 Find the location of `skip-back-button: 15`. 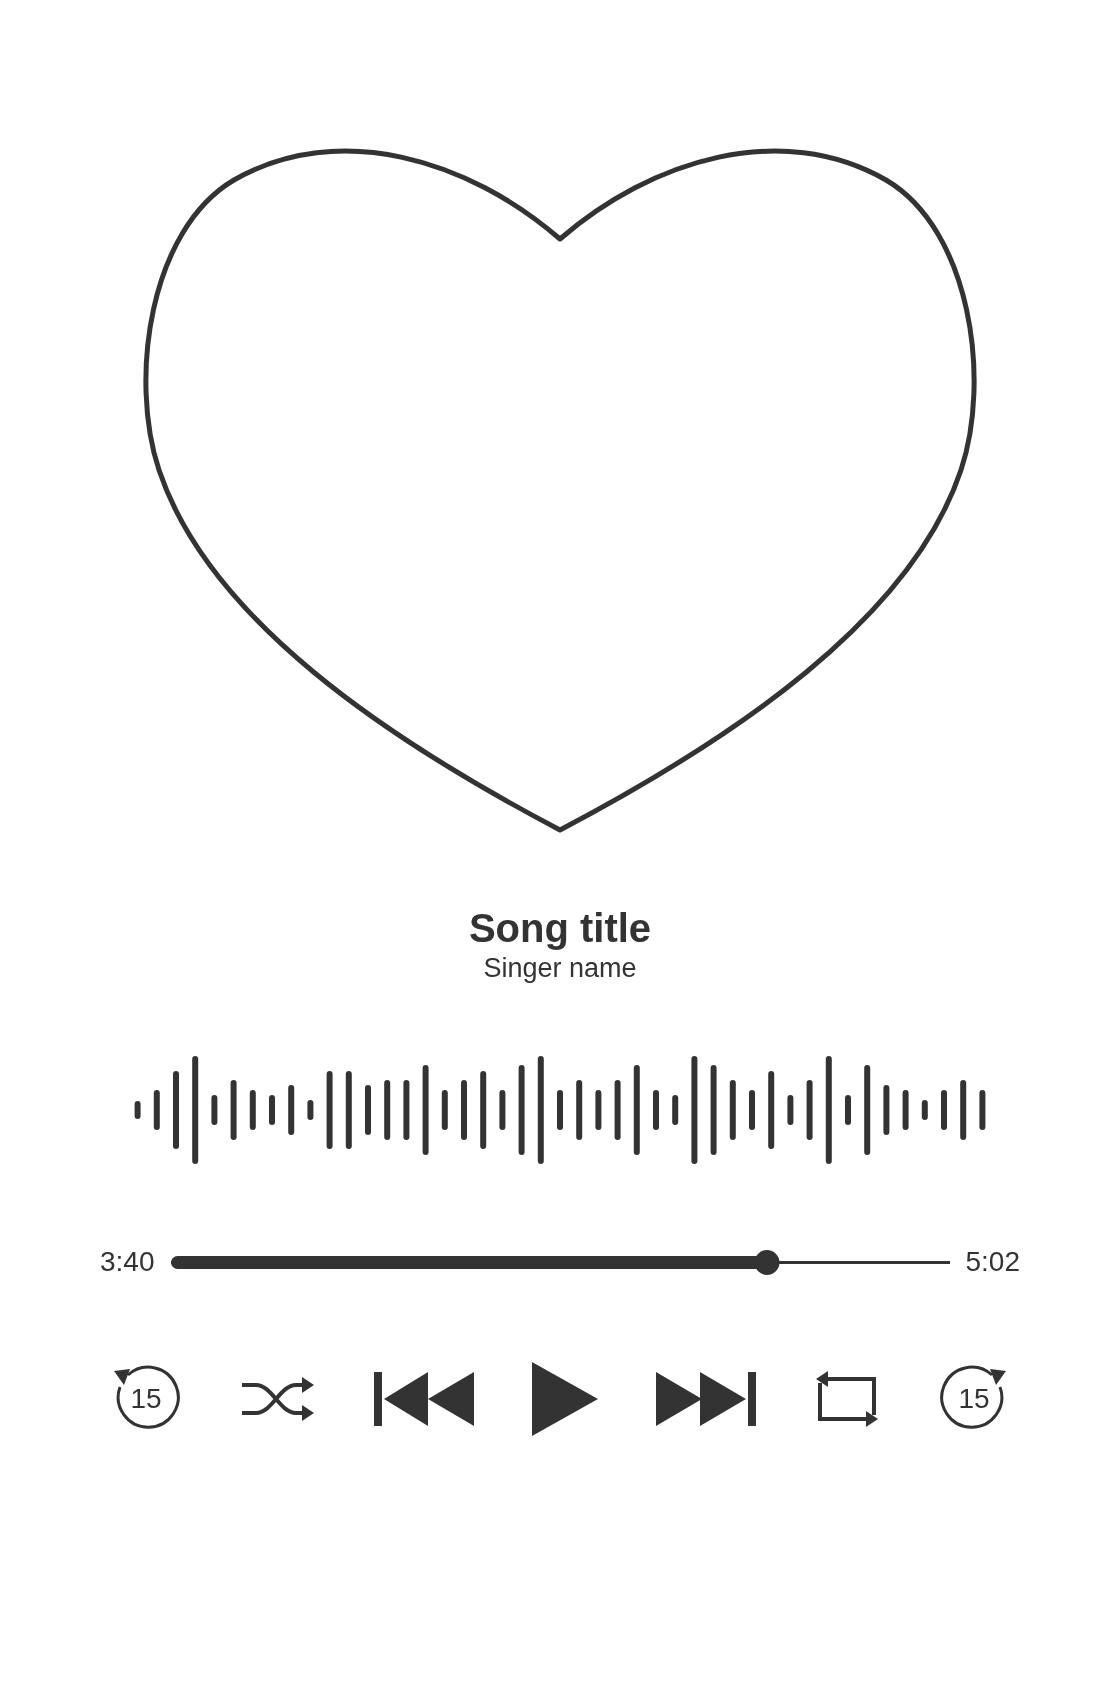

skip-back-button: 15 is located at coordinates (146, 1399).